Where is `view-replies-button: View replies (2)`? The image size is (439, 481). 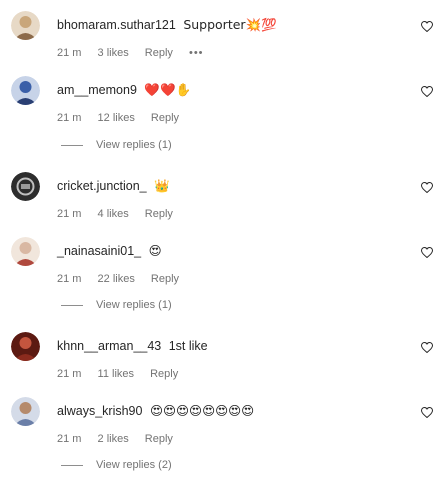 view-replies-button: View replies (2) is located at coordinates (116, 465).